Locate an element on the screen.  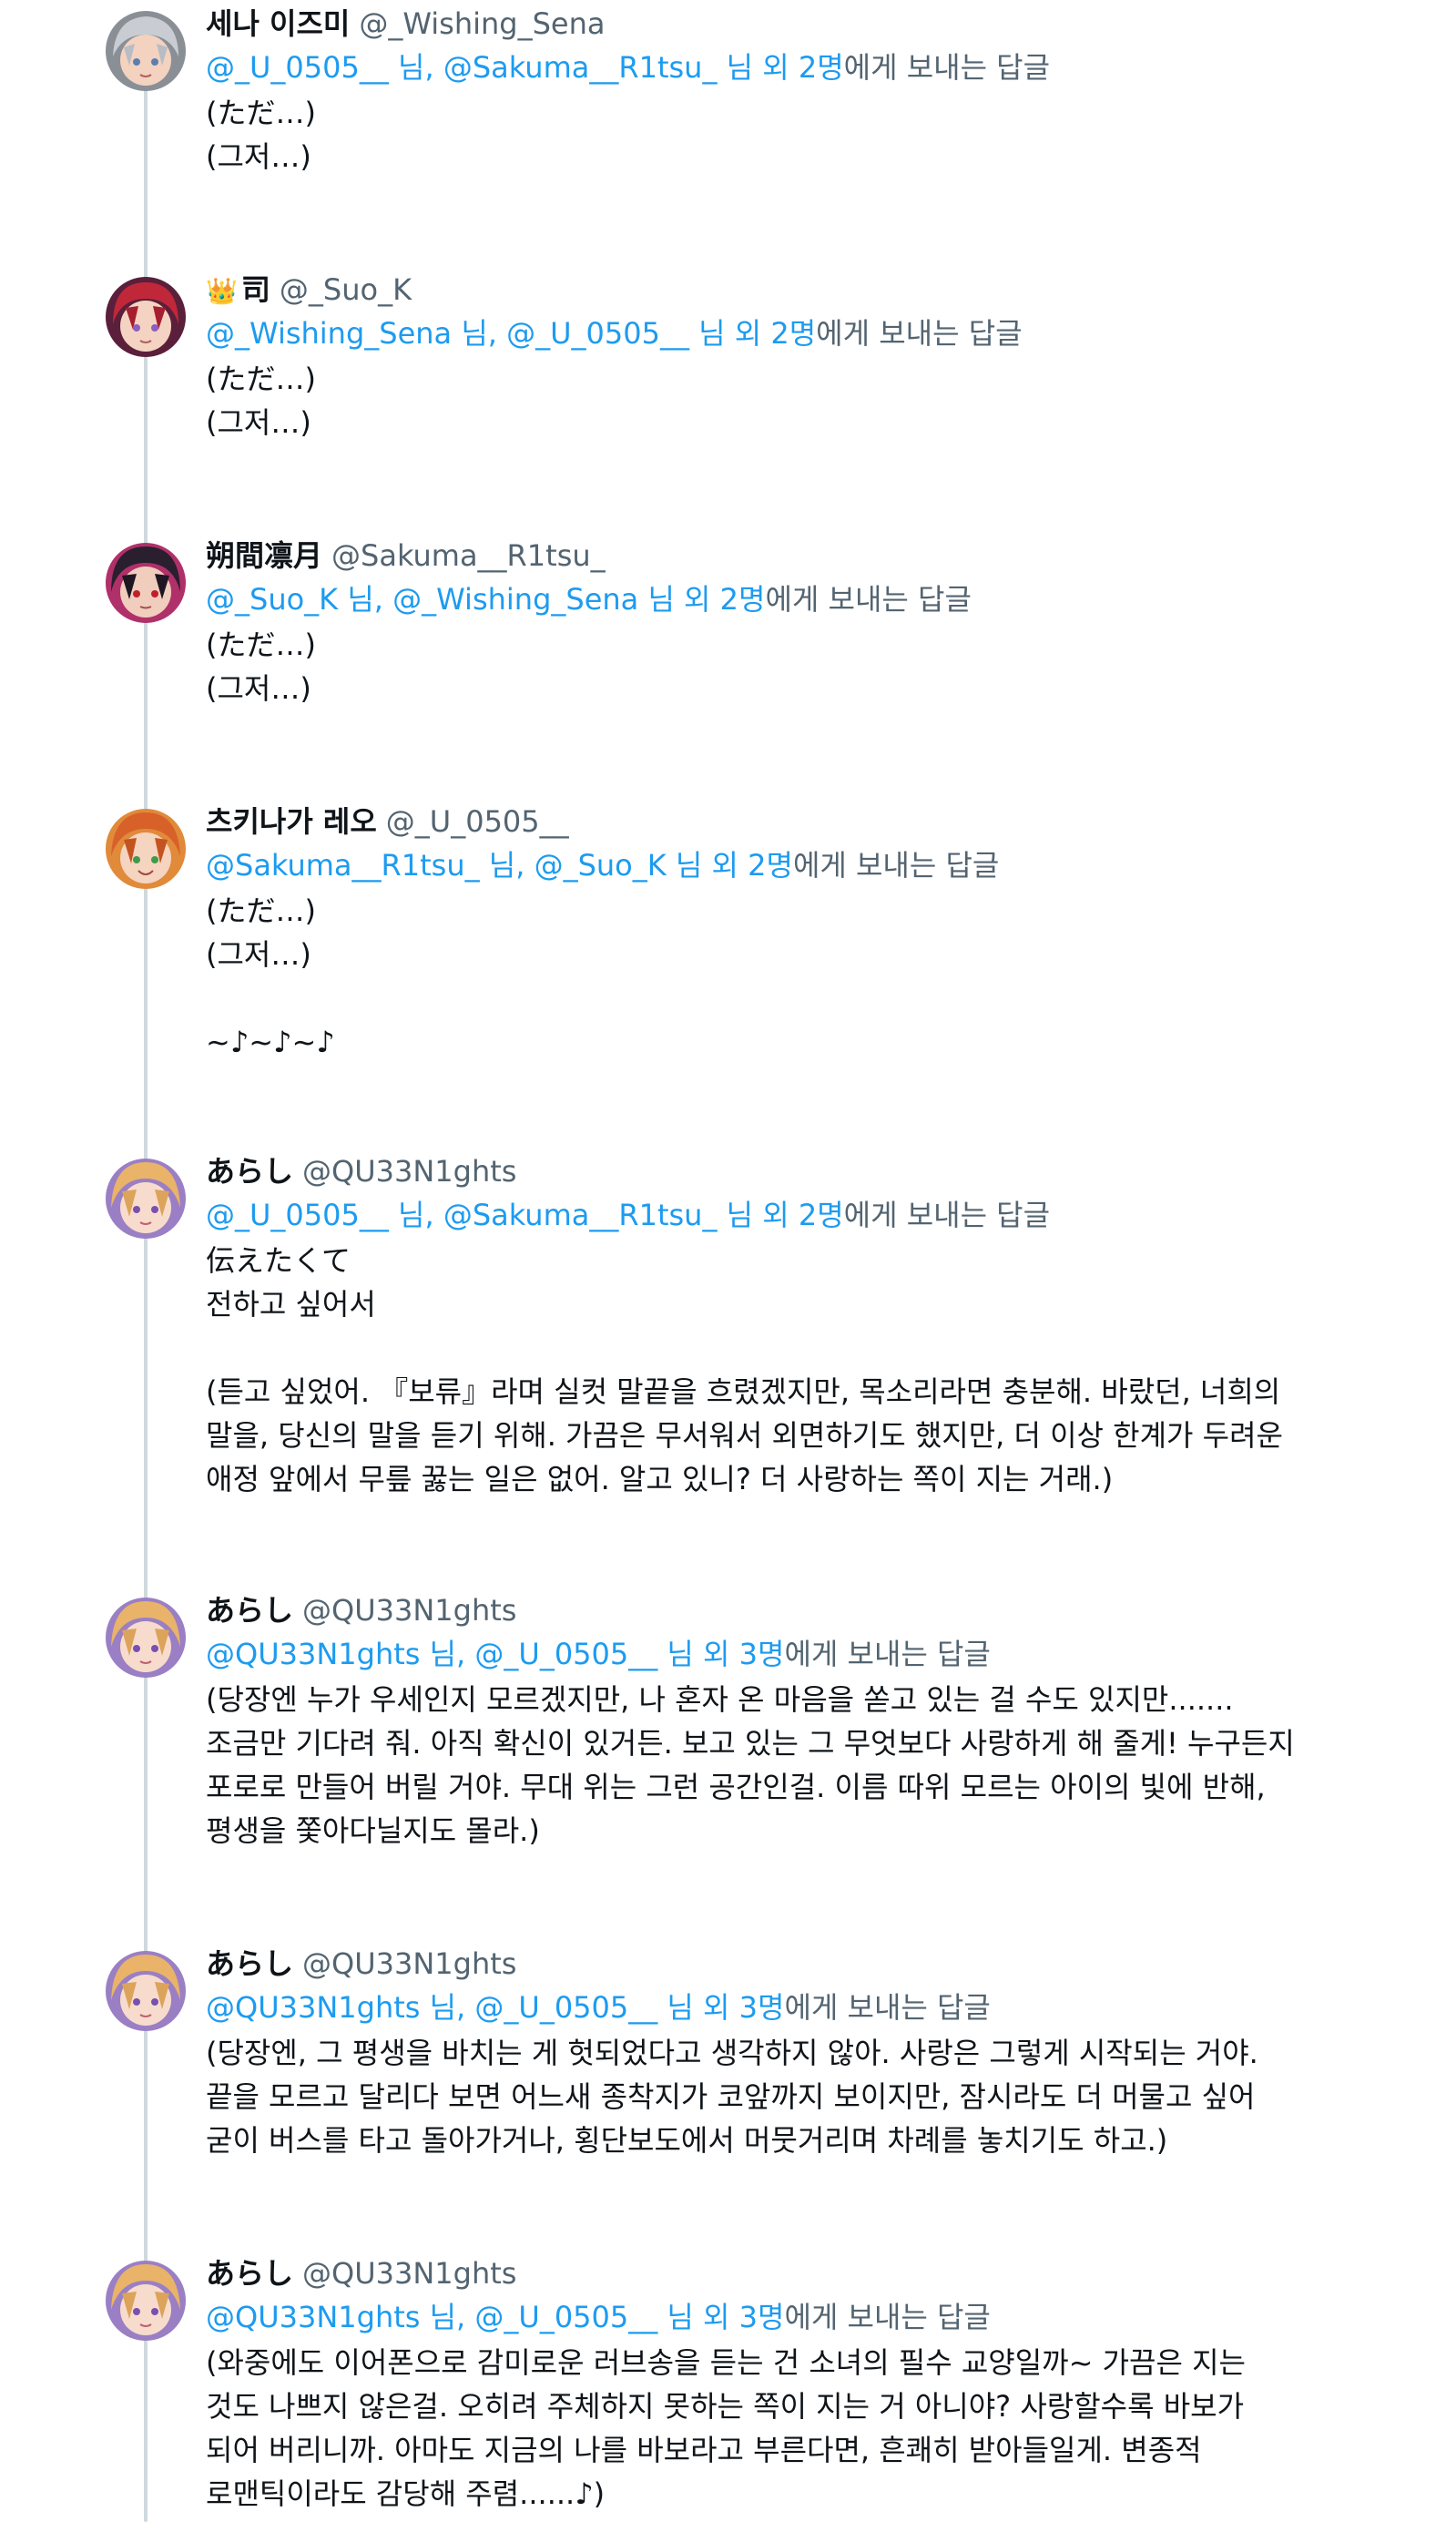
display-name: 朔間凛月 is located at coordinates (264, 556).